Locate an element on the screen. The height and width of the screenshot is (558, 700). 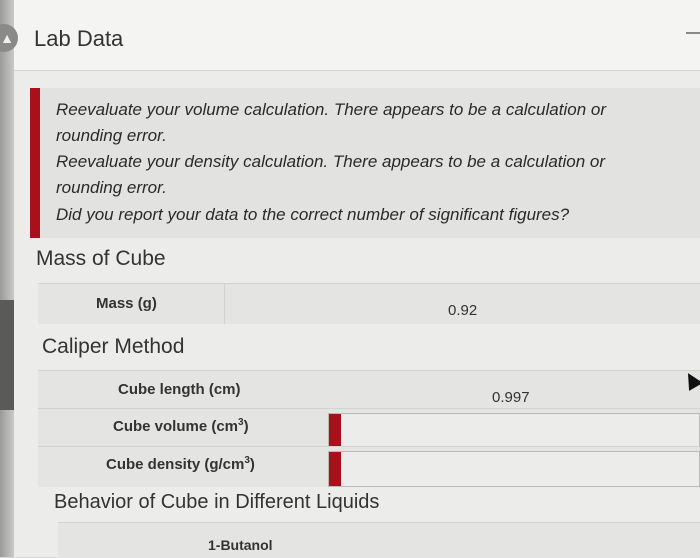
cell-divider is located at coordinates (224, 304).